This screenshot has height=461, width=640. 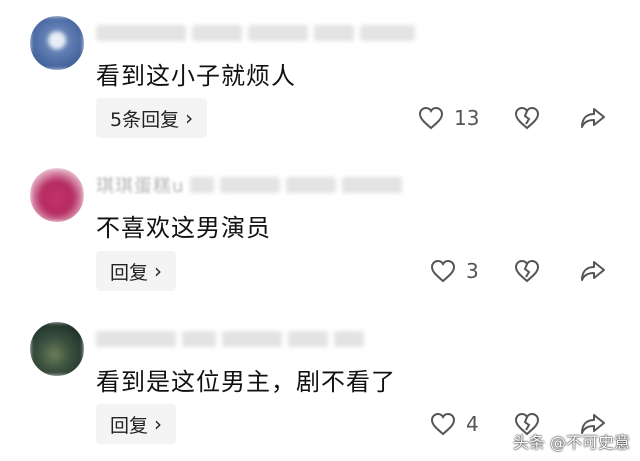 I want to click on like-button: 13, so click(x=448, y=118).